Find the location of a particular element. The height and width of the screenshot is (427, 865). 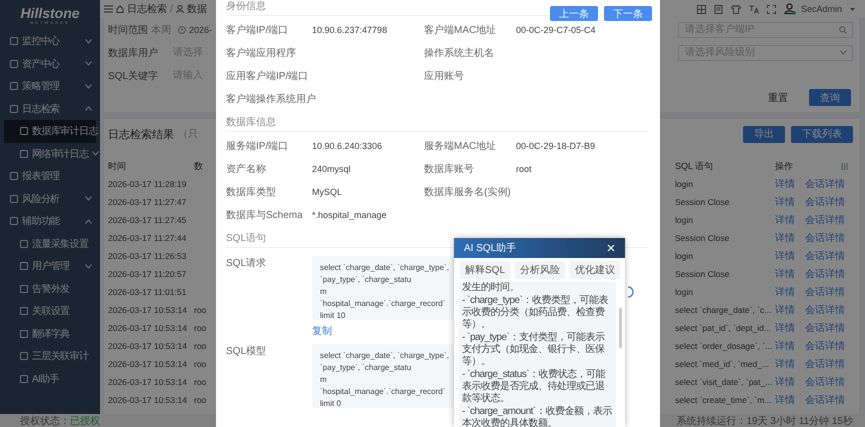

columns-icon is located at coordinates (844, 166).